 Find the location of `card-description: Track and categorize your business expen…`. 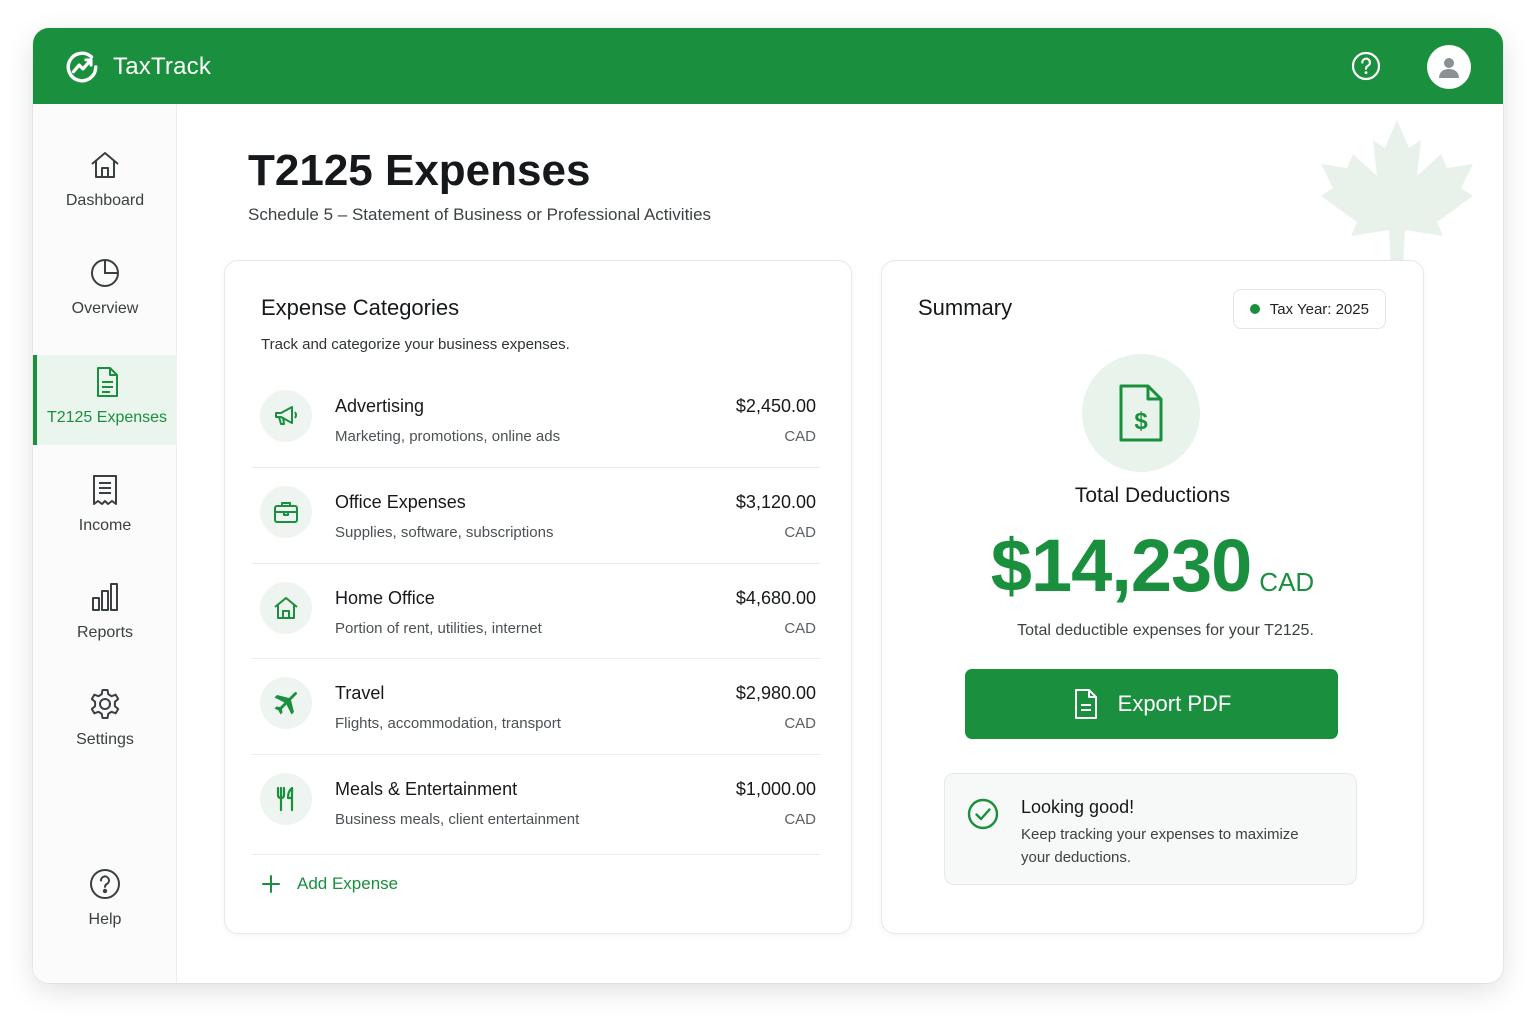

card-description: Track and categorize your business expen… is located at coordinates (415, 344).